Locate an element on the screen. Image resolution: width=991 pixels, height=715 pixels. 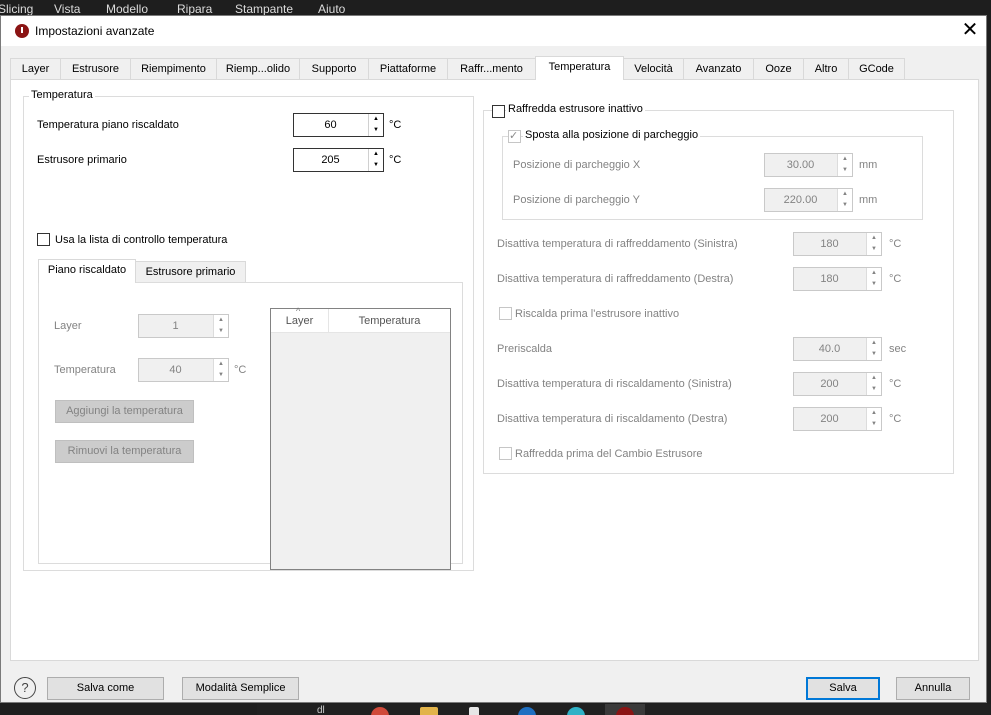
control-list-checkbox is located at coordinates (43, 239).